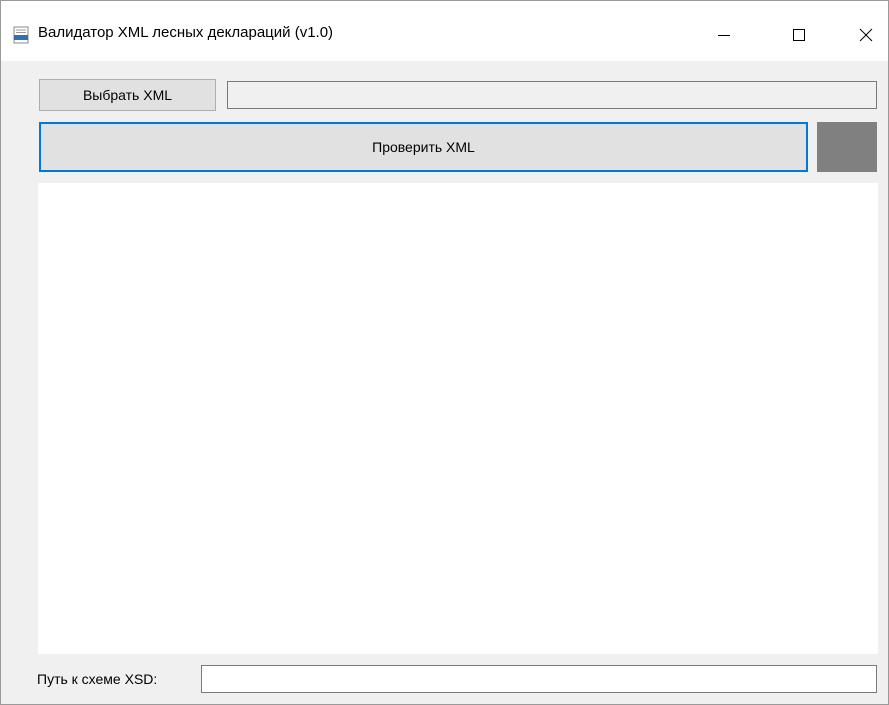 The image size is (889, 705). I want to click on maximize-button, so click(799, 35).